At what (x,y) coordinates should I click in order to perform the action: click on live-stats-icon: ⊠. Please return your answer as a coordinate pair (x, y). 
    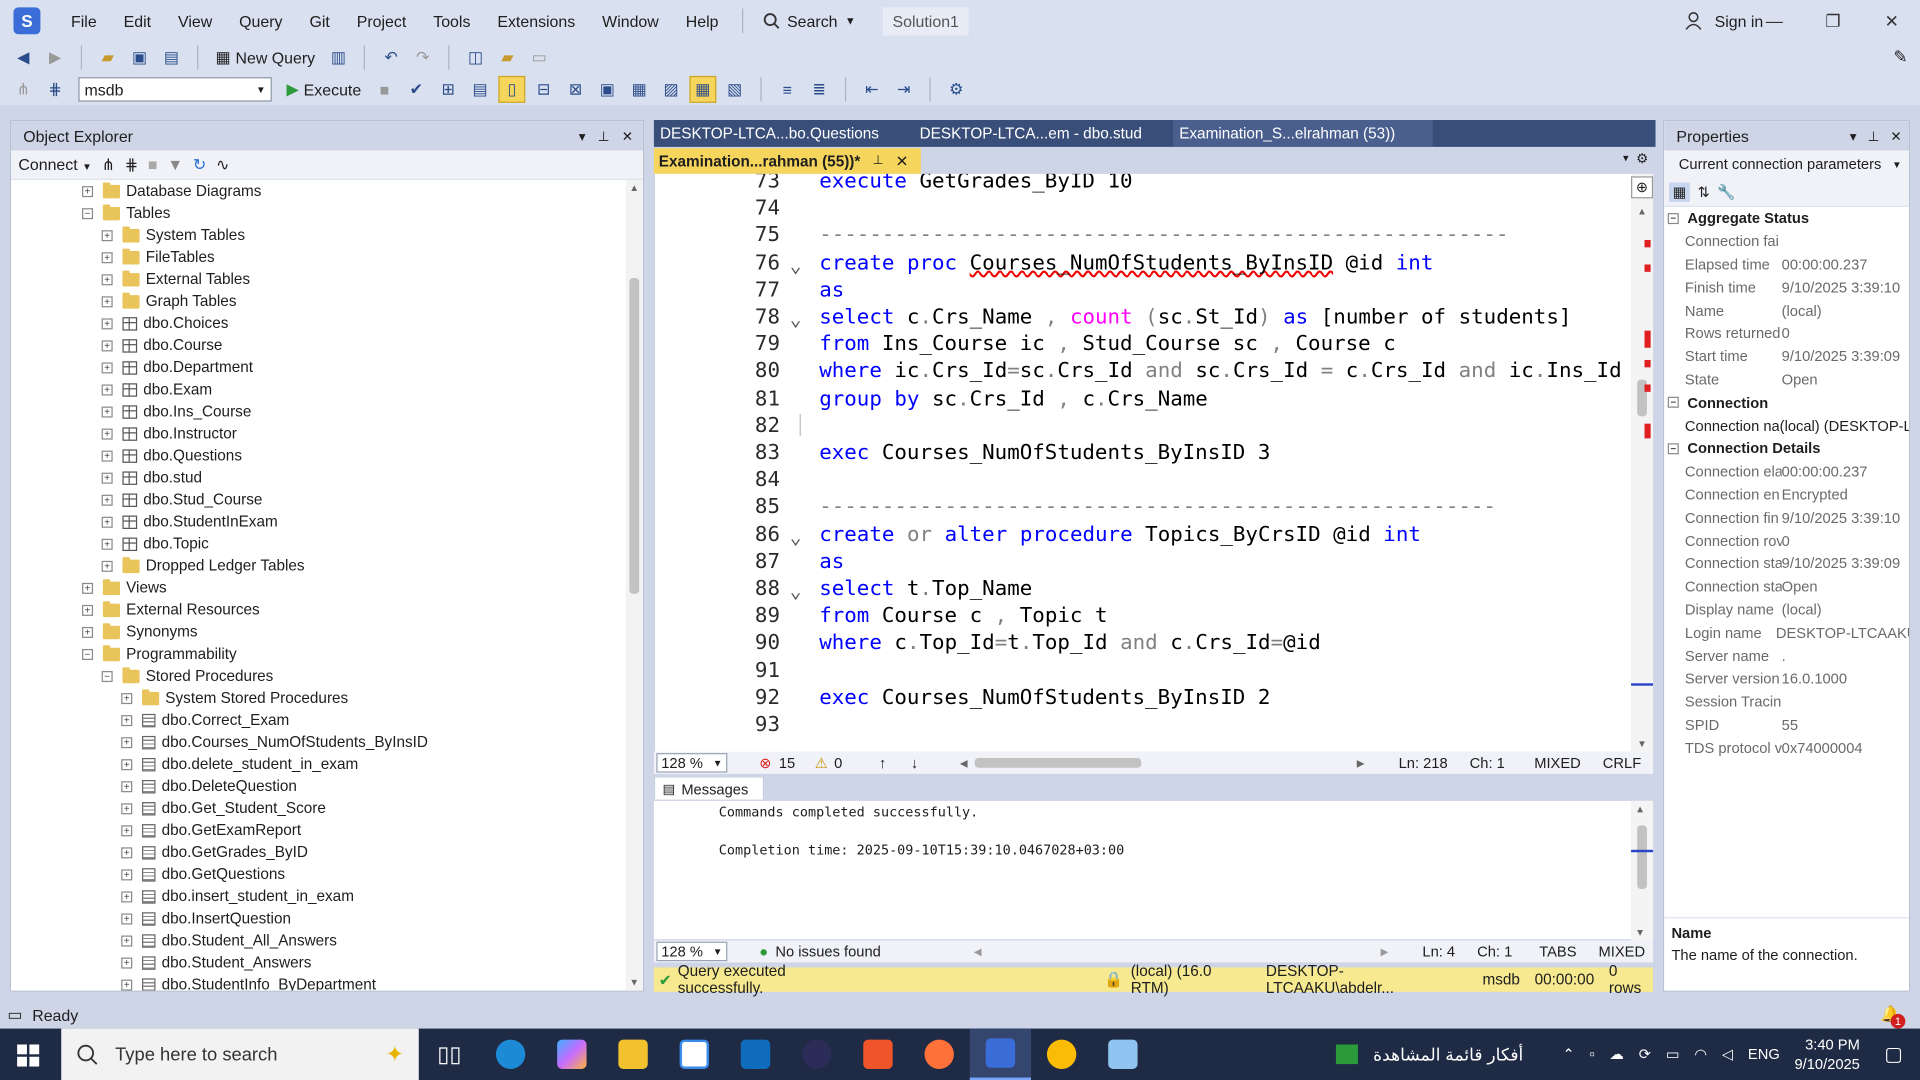
    Looking at the image, I should click on (575, 89).